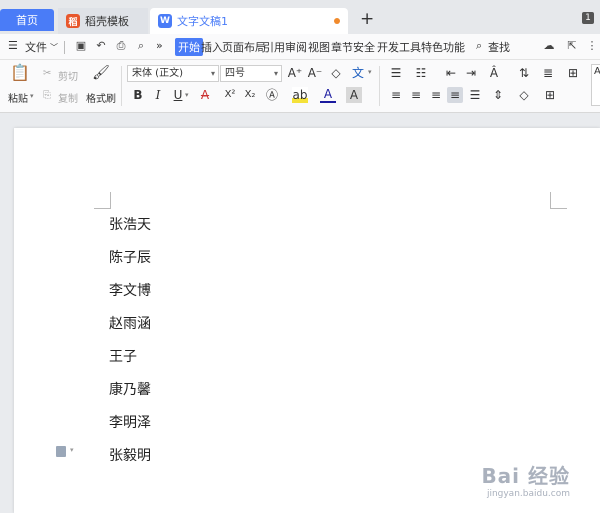  I want to click on strikethrough-button: A, so click(205, 95).